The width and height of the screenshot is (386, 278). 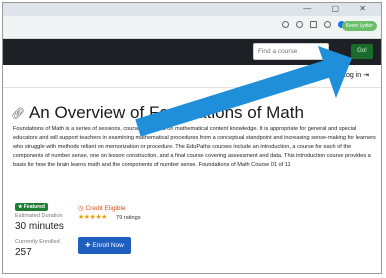 What do you see at coordinates (81, 208) in the screenshot?
I see `clock-icon: ◷` at bounding box center [81, 208].